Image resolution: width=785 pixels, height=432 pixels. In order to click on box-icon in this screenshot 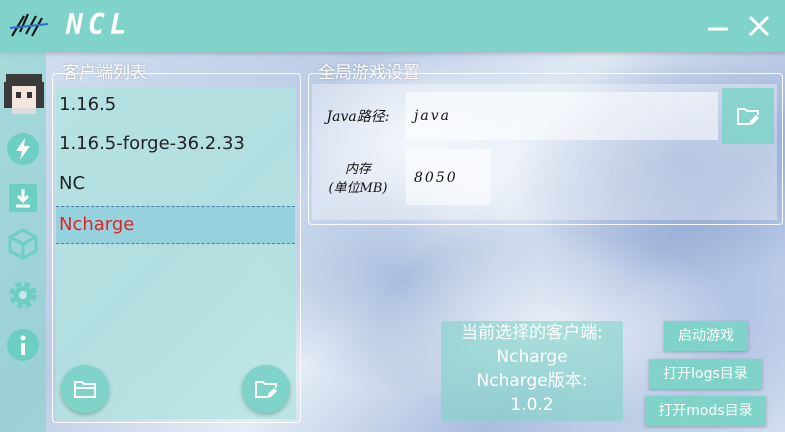, I will do `click(23, 244)`.